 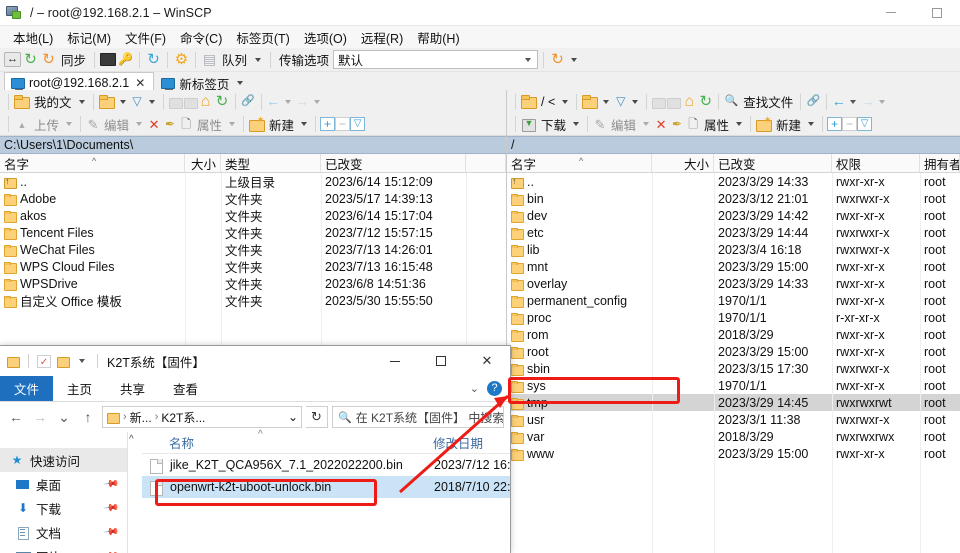 I want to click on transfer-preset-chevron-down-icon, so click(x=574, y=59).